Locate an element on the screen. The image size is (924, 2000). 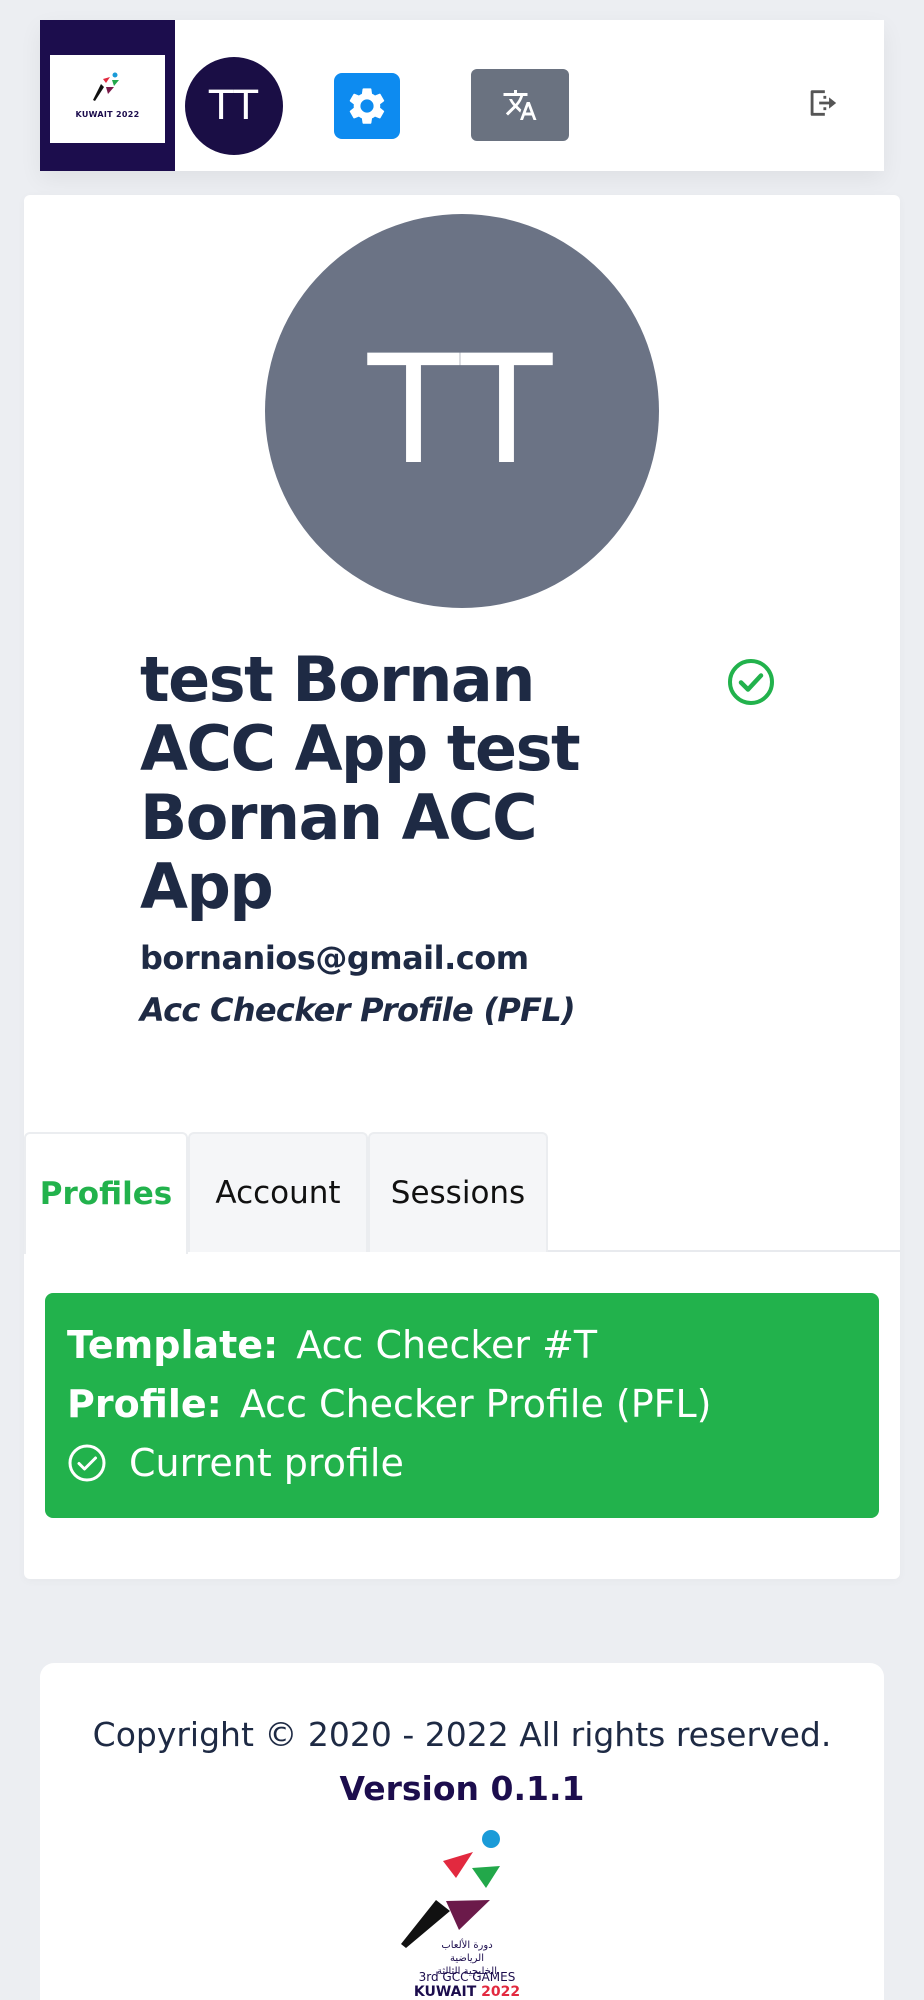
template-label: Template: is located at coordinates (173, 1344).